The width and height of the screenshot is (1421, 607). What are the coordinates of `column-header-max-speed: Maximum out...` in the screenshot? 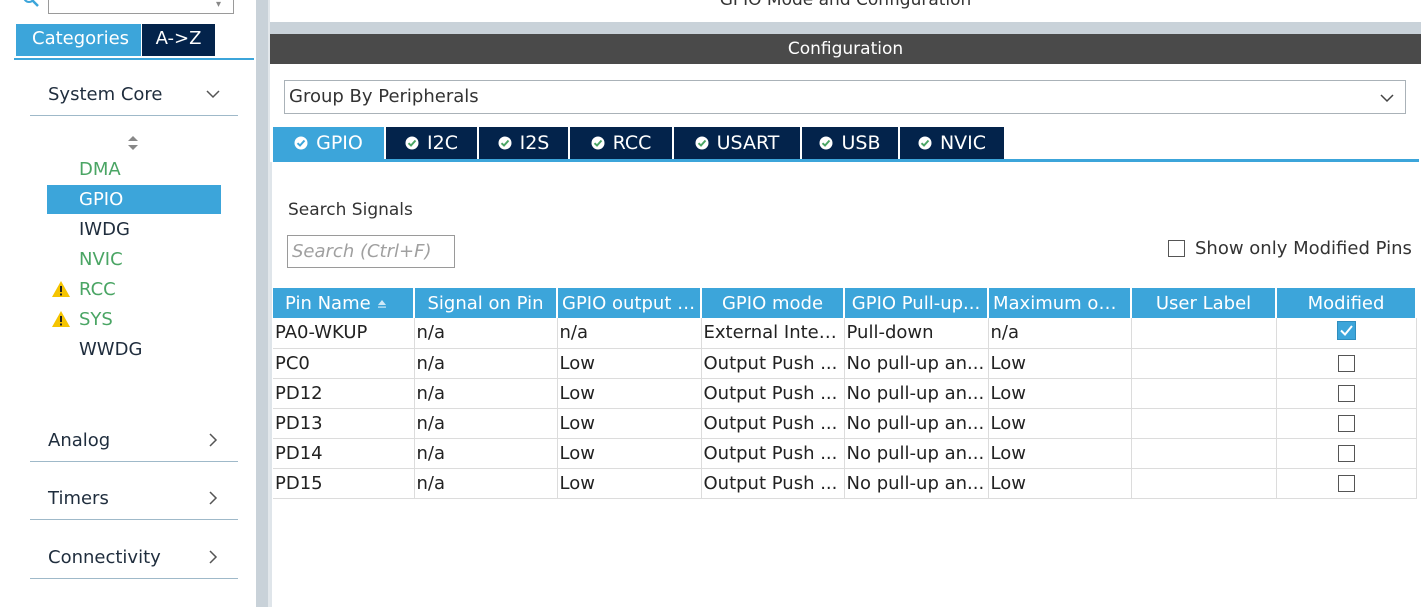 It's located at (1060, 303).